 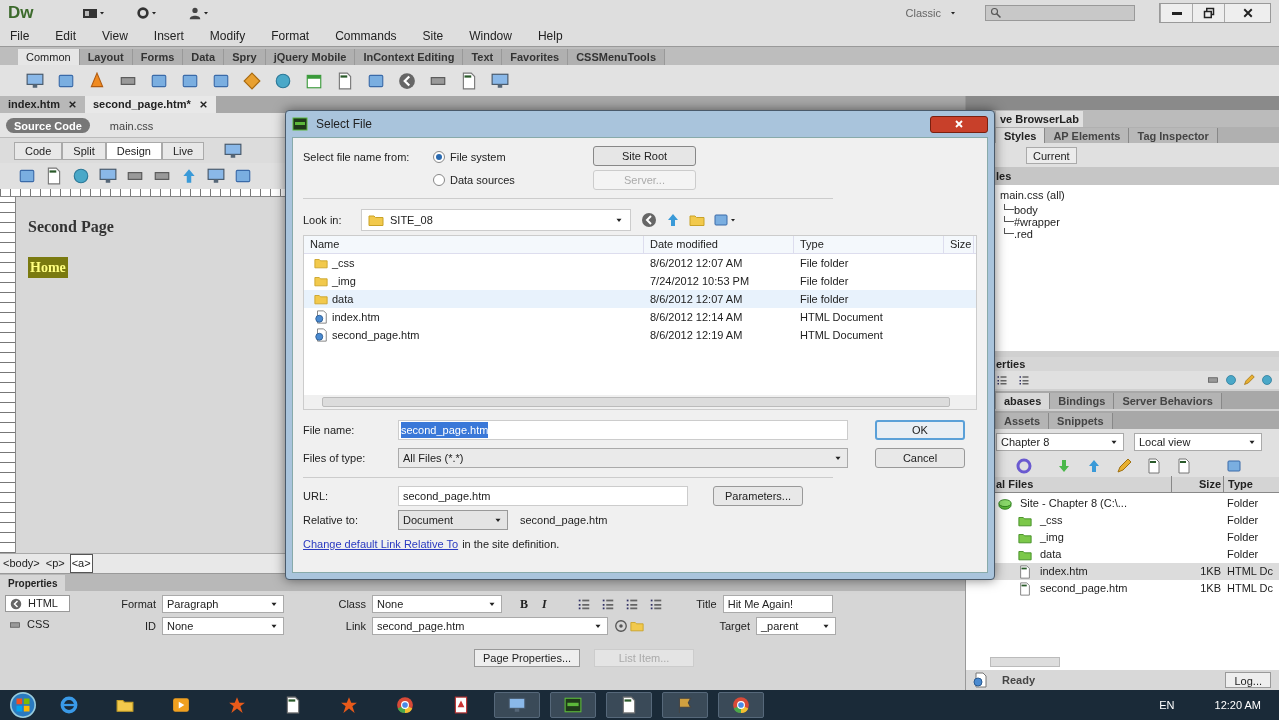 I want to click on file-row: data Folder, so click(x=1122, y=554).